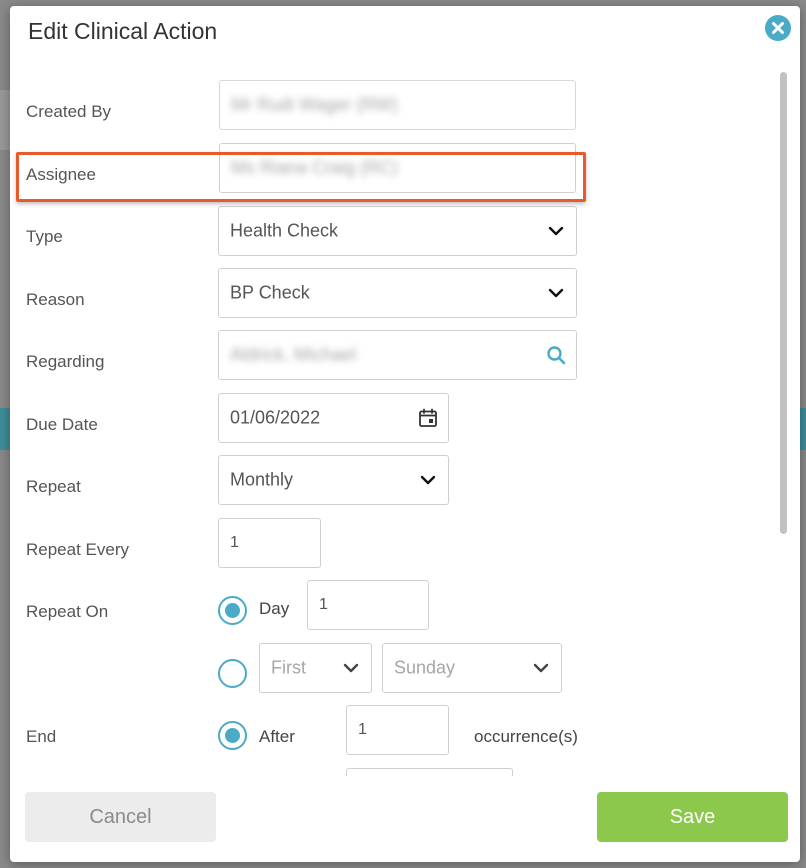 The height and width of the screenshot is (868, 806). I want to click on repeat-on-label: Repeat On, so click(67, 611).